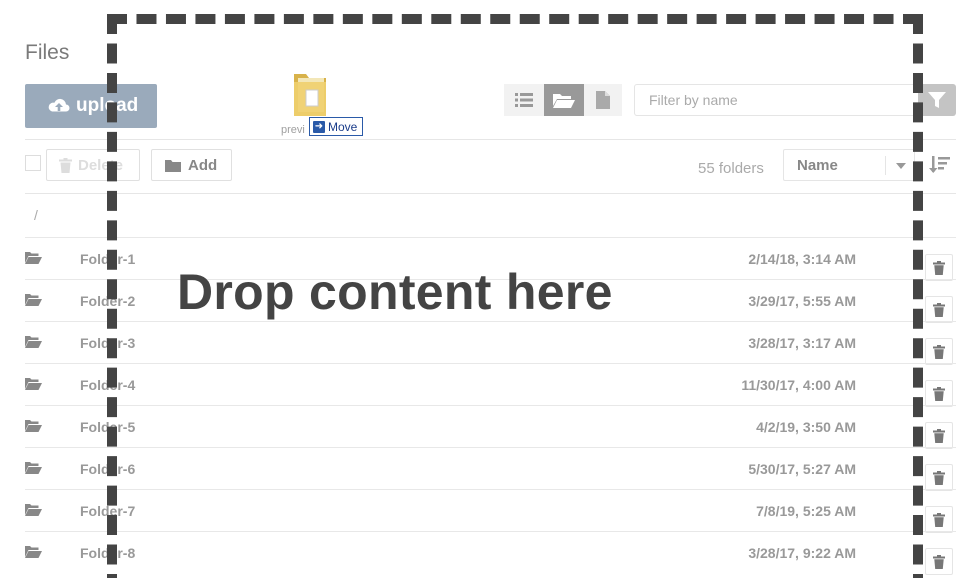 This screenshot has width=970, height=578. What do you see at coordinates (817, 165) in the screenshot?
I see `sort-field-value: Name` at bounding box center [817, 165].